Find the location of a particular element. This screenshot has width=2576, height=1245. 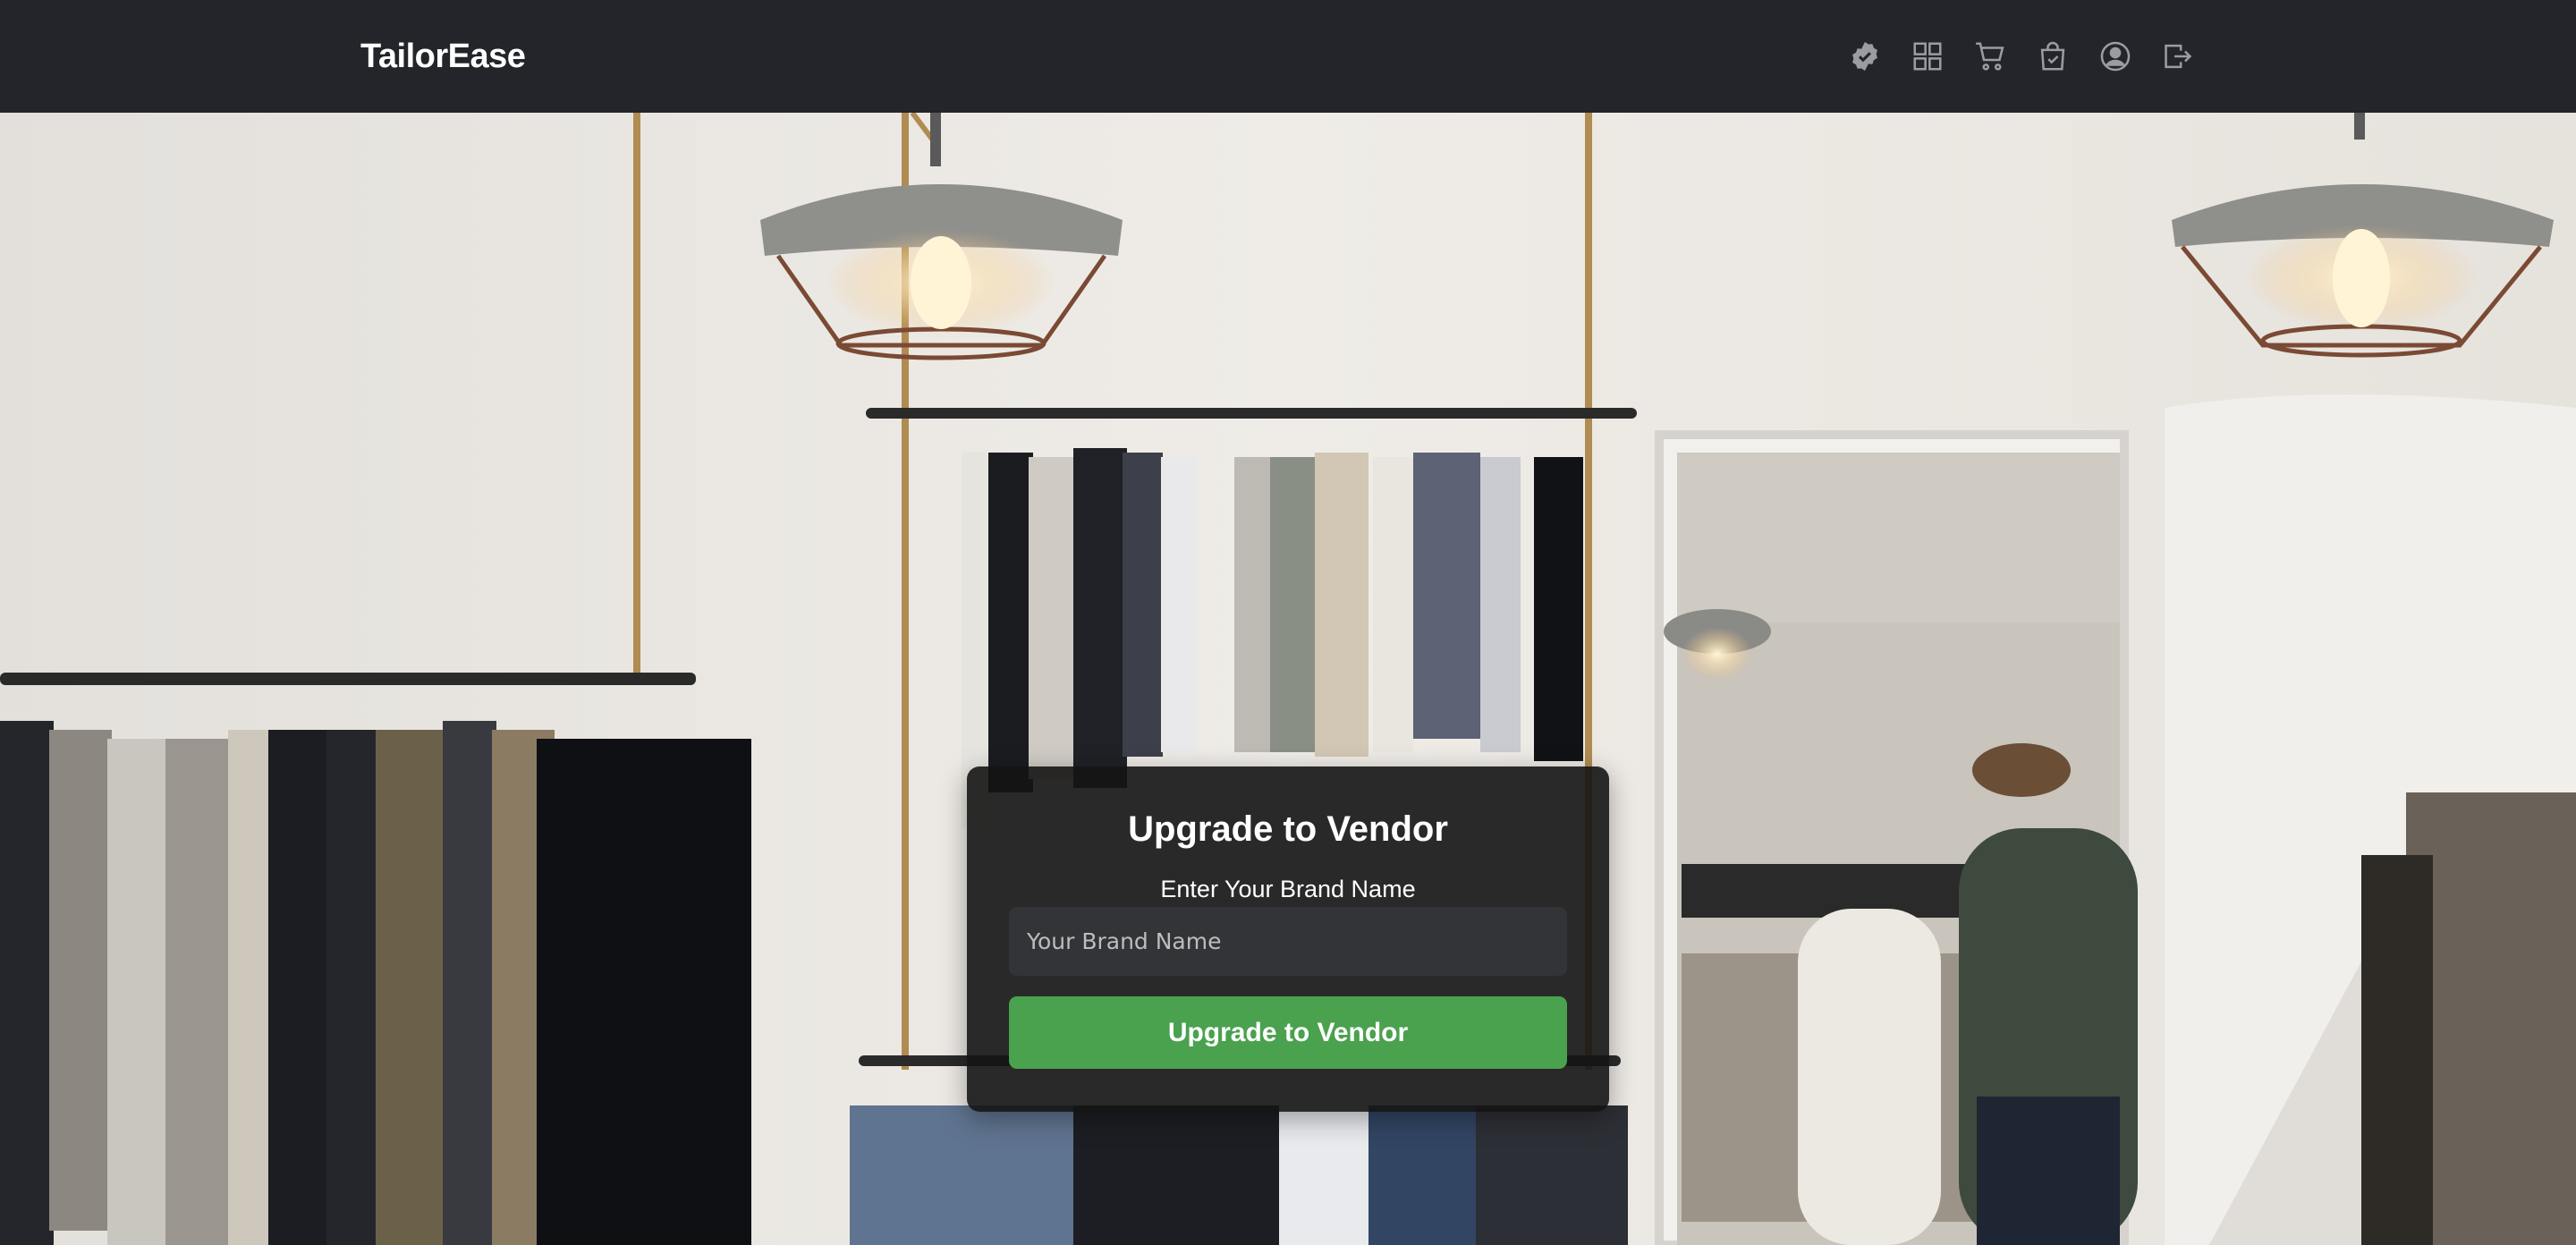

logout-icon is located at coordinates (2178, 57).